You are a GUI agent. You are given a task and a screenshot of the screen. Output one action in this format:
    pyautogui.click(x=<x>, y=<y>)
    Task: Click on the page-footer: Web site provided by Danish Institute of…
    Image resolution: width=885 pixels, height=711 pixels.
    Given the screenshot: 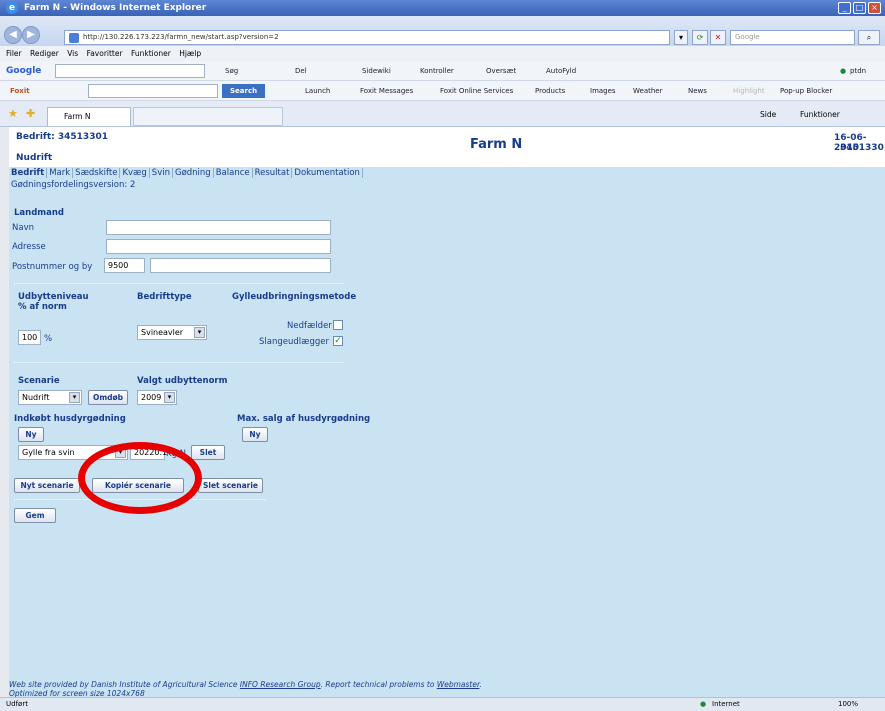 What is the action you would take?
    pyautogui.click(x=245, y=689)
    